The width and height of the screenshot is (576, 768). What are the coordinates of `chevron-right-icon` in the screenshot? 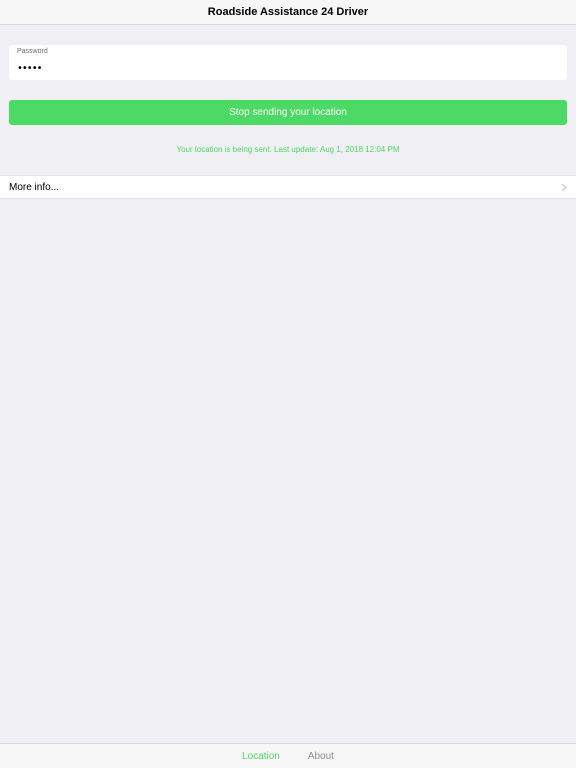 It's located at (564, 187).